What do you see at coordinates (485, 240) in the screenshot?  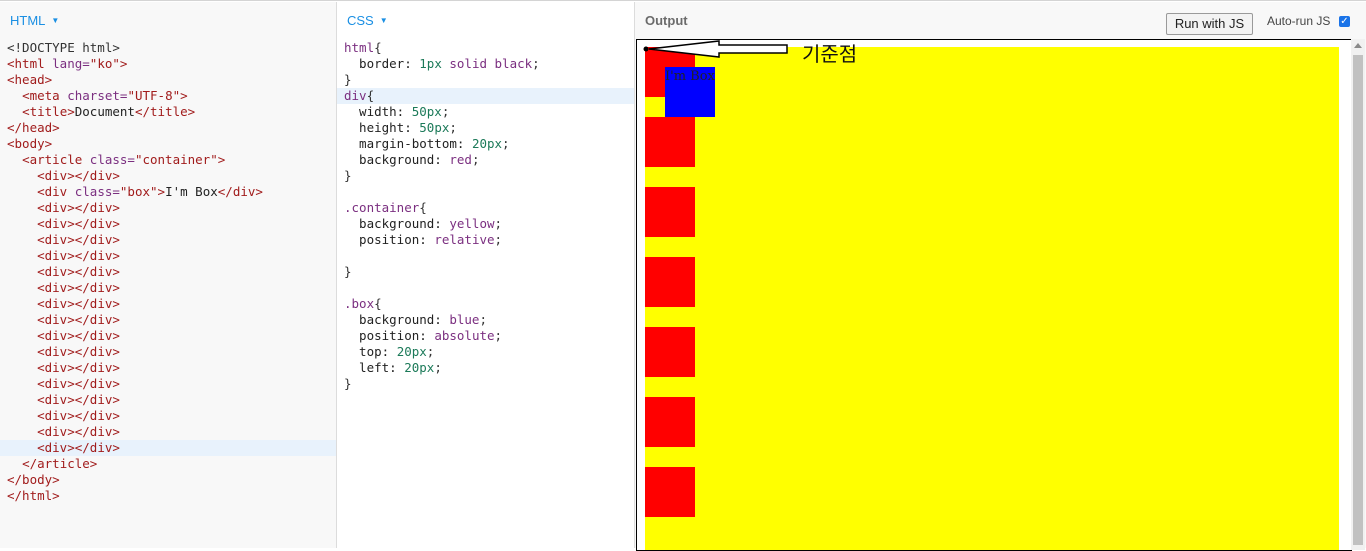 I see `code-line: position: relative;` at bounding box center [485, 240].